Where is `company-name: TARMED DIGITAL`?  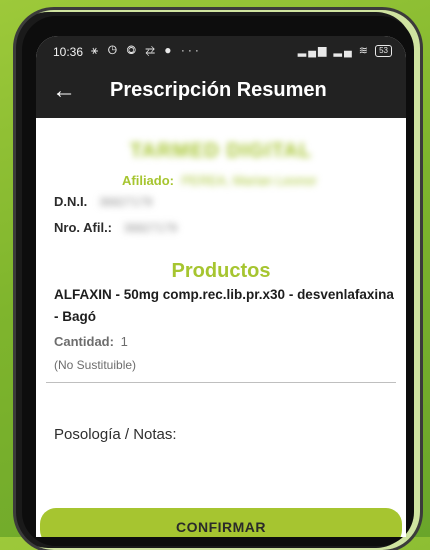 company-name: TARMED DIGITAL is located at coordinates (221, 151).